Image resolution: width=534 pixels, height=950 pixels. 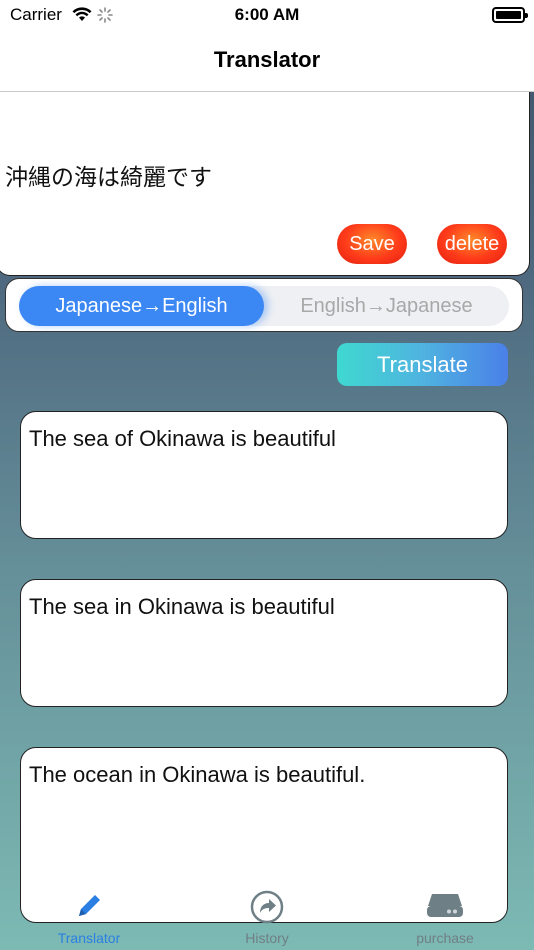 I want to click on segment-track: Japanese→English English→Japanese, so click(x=264, y=306).